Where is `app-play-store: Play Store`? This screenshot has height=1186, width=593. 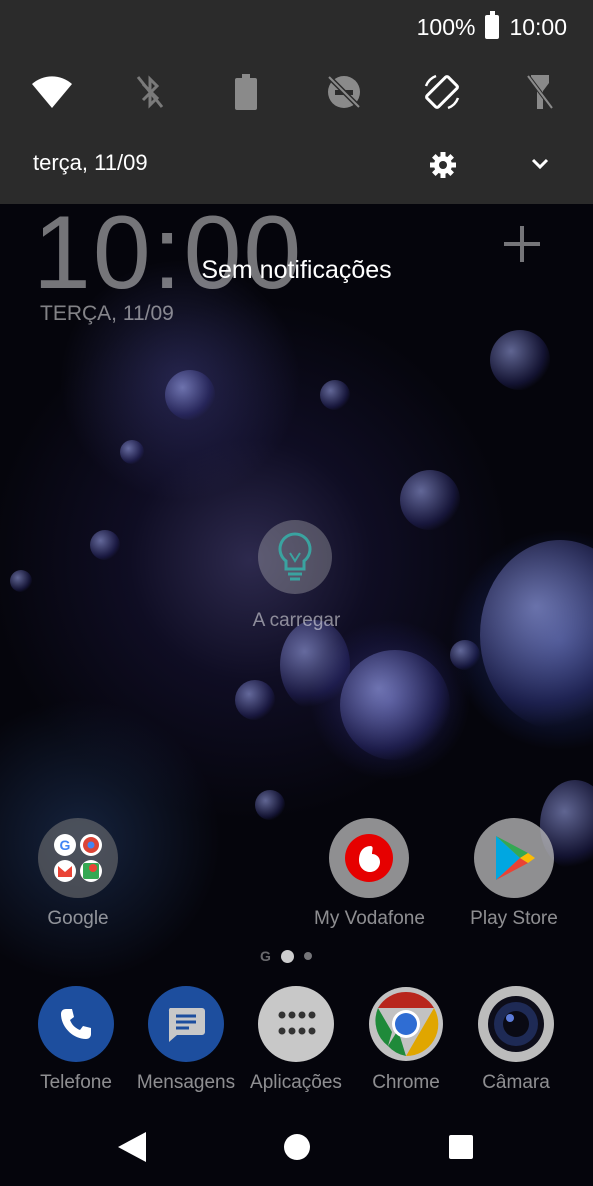 app-play-store: Play Store is located at coordinates (514, 874).